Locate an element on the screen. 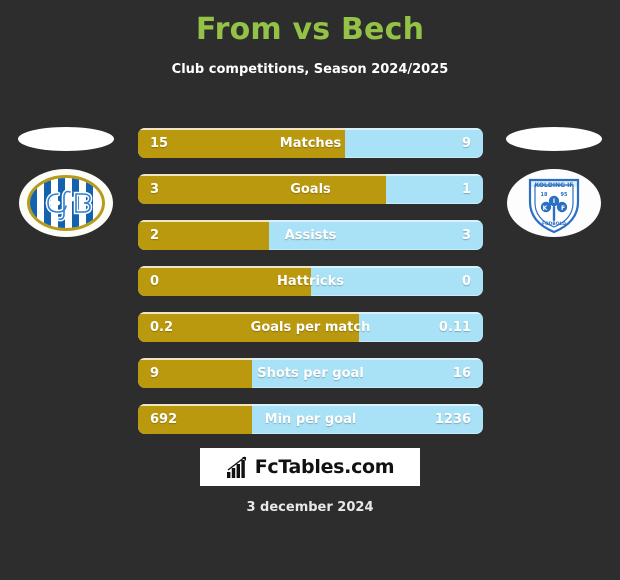 The height and width of the screenshot is (580, 620). away-value-assists: 3 is located at coordinates (466, 235).